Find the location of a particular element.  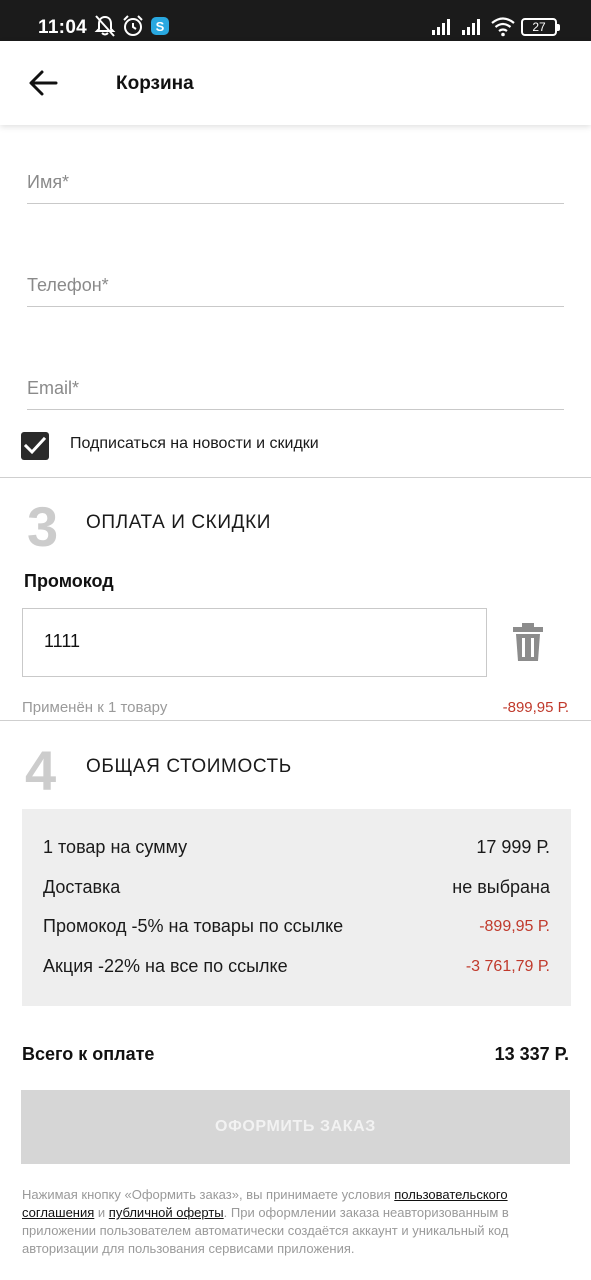

check-icon is located at coordinates (35, 445).